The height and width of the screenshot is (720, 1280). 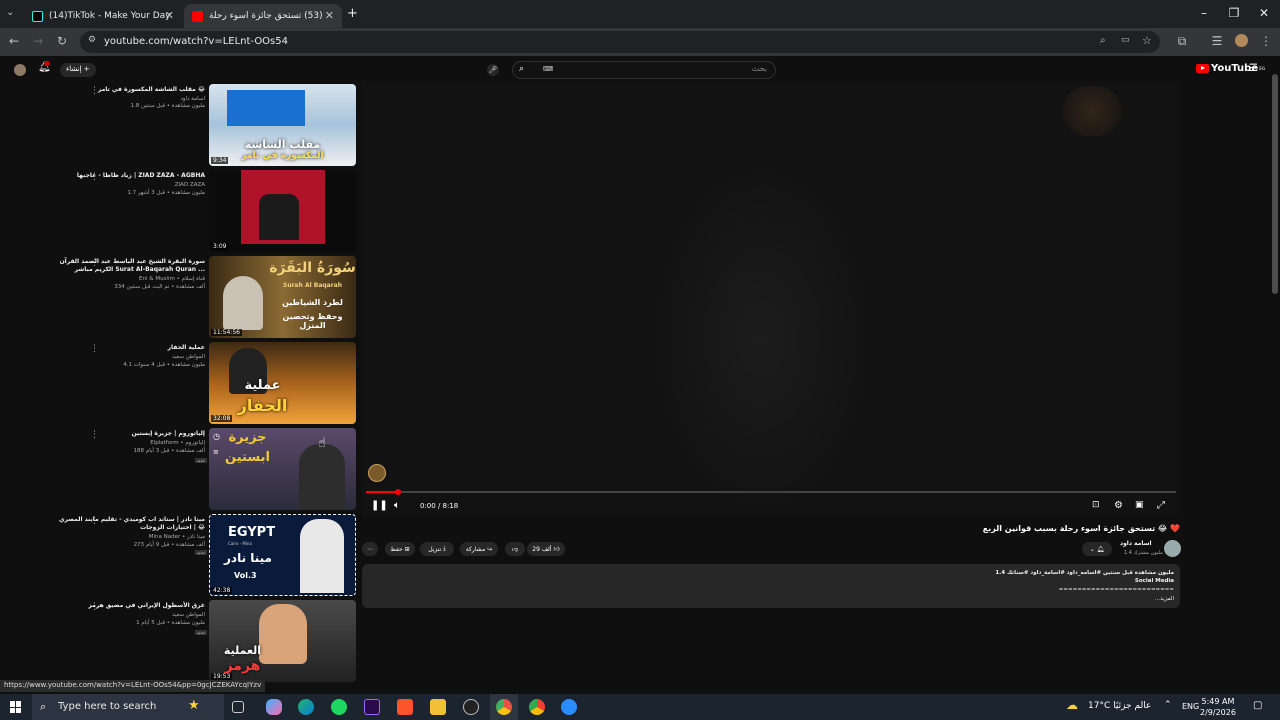 I want to click on thumbnail, so click(x=282, y=211).